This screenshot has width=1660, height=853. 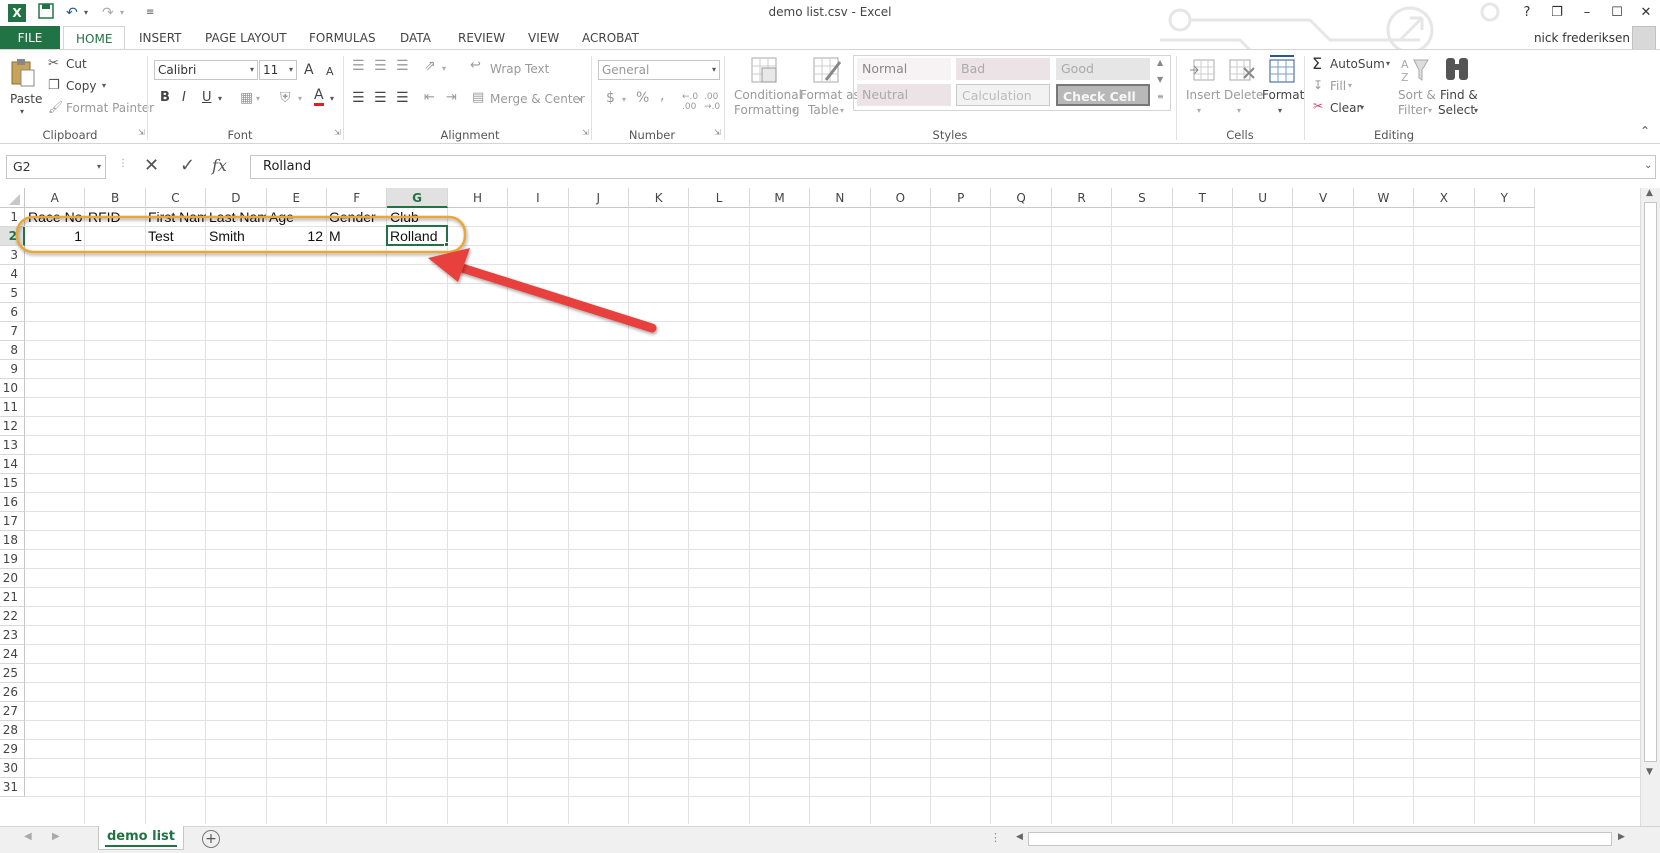 I want to click on scroll-down-icon: ▼, so click(x=1649, y=772).